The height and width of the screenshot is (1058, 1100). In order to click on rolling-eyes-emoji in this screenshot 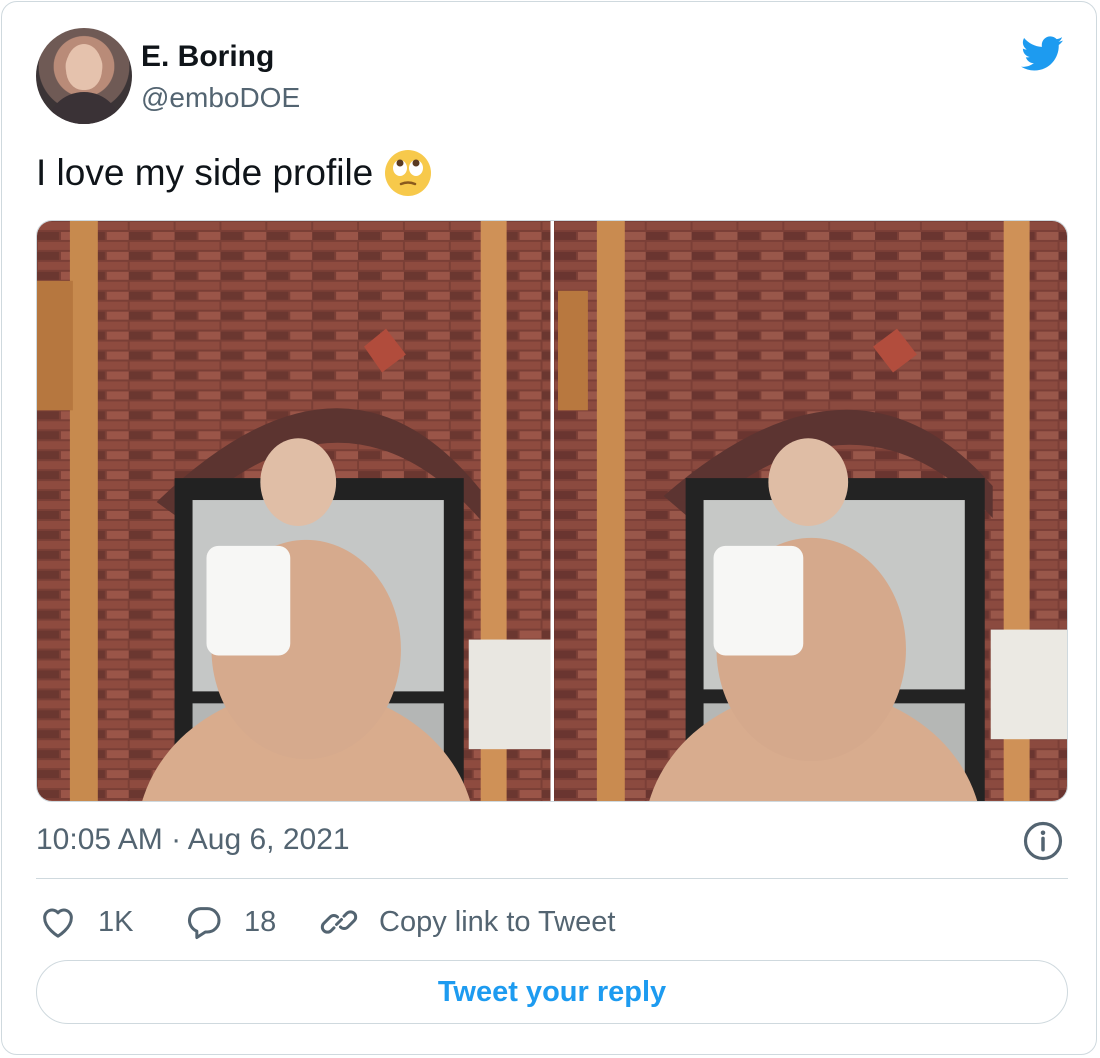, I will do `click(408, 173)`.